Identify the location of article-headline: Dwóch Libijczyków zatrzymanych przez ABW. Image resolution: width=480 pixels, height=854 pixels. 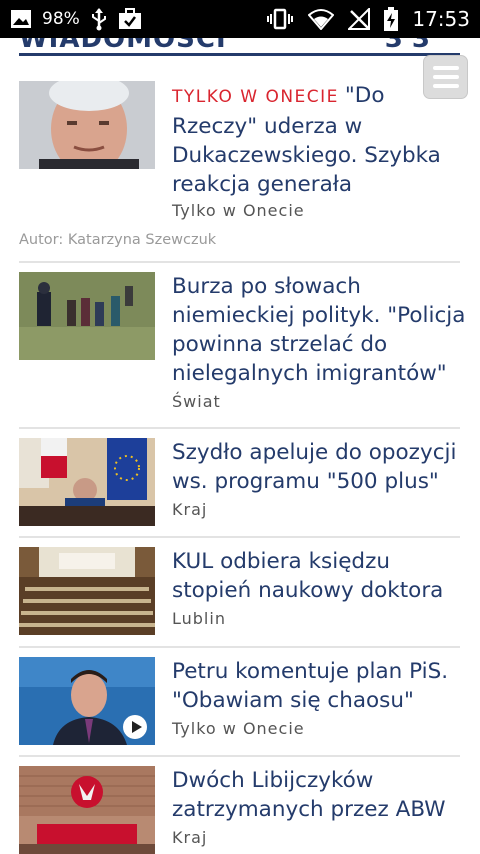
(319, 795).